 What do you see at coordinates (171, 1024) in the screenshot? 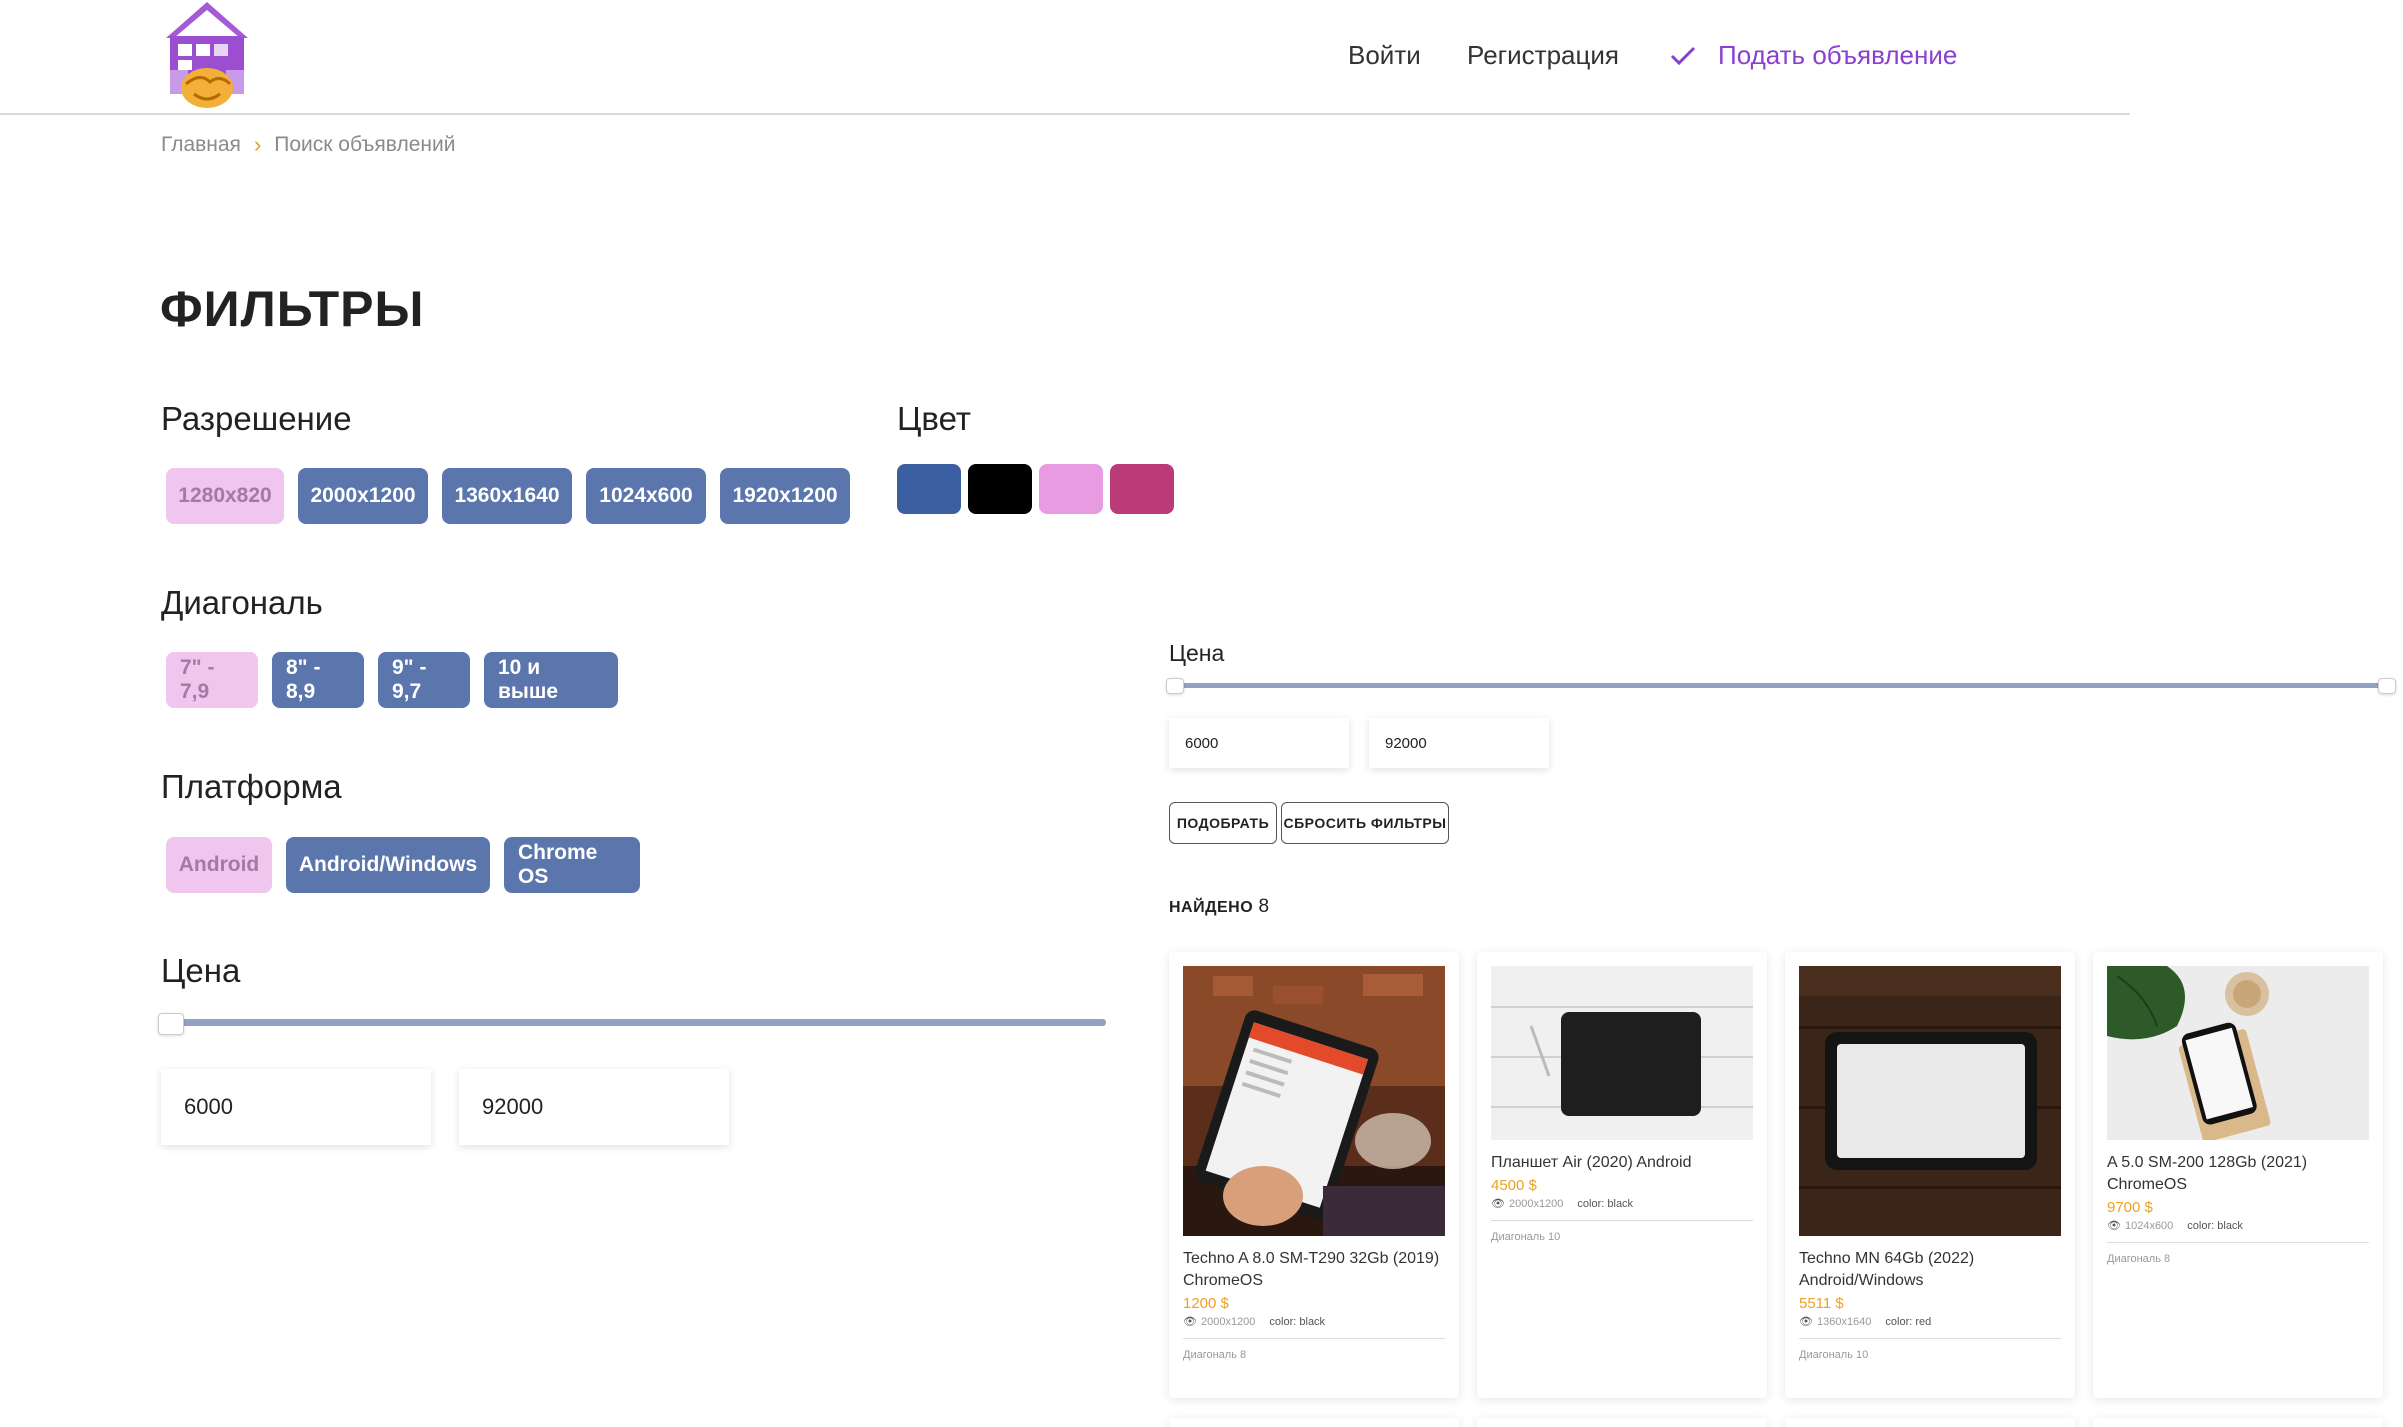
I see `price-slider-min-handle` at bounding box center [171, 1024].